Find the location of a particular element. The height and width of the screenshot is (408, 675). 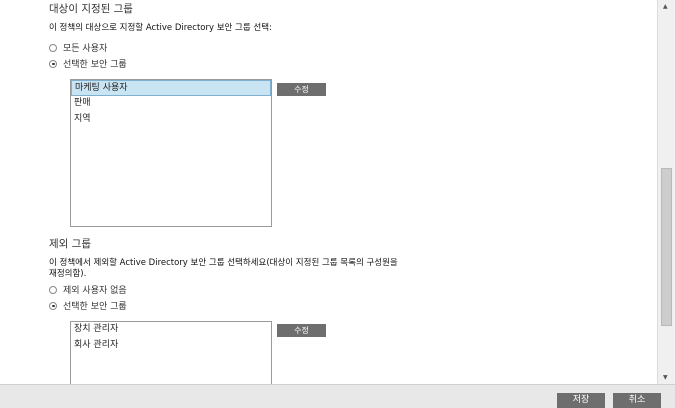

radio-label: 모든 사용자 is located at coordinates (85, 49).